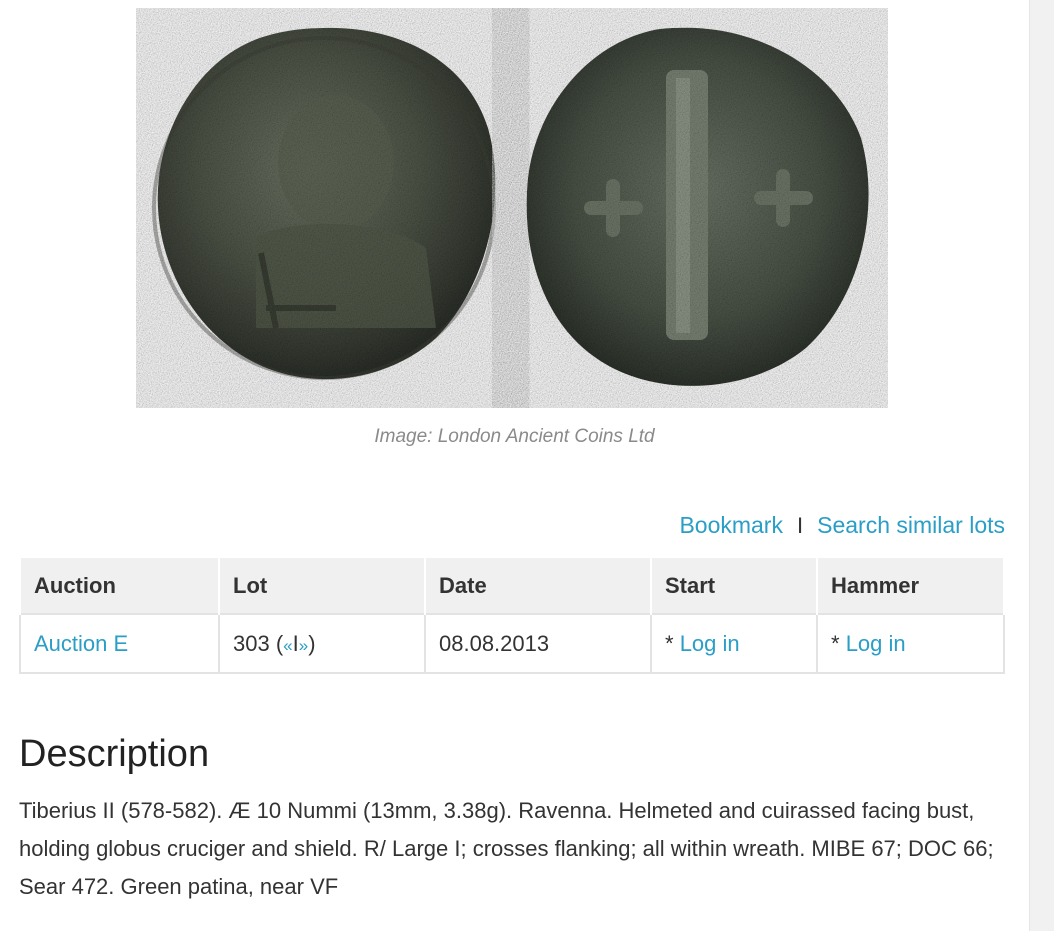 The image size is (1054, 931). Describe the element at coordinates (322, 585) in the screenshot. I see `header-lot: Lot` at that location.